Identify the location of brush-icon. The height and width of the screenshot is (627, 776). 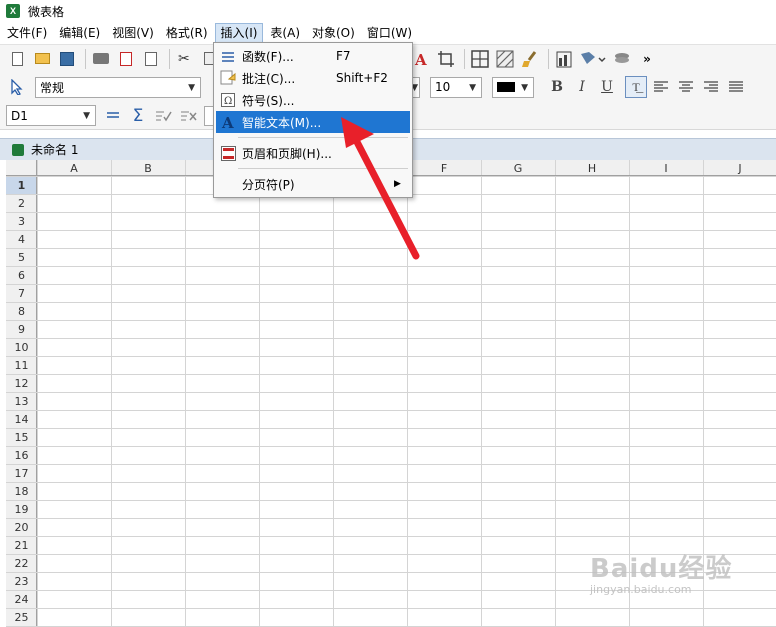
(529, 59).